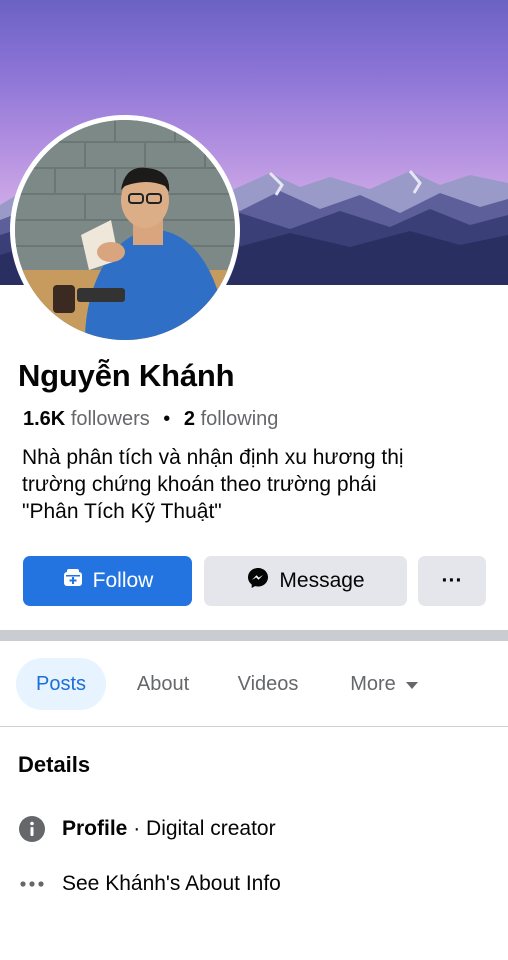 The image size is (508, 960). What do you see at coordinates (258, 581) in the screenshot?
I see `messenger-icon` at bounding box center [258, 581].